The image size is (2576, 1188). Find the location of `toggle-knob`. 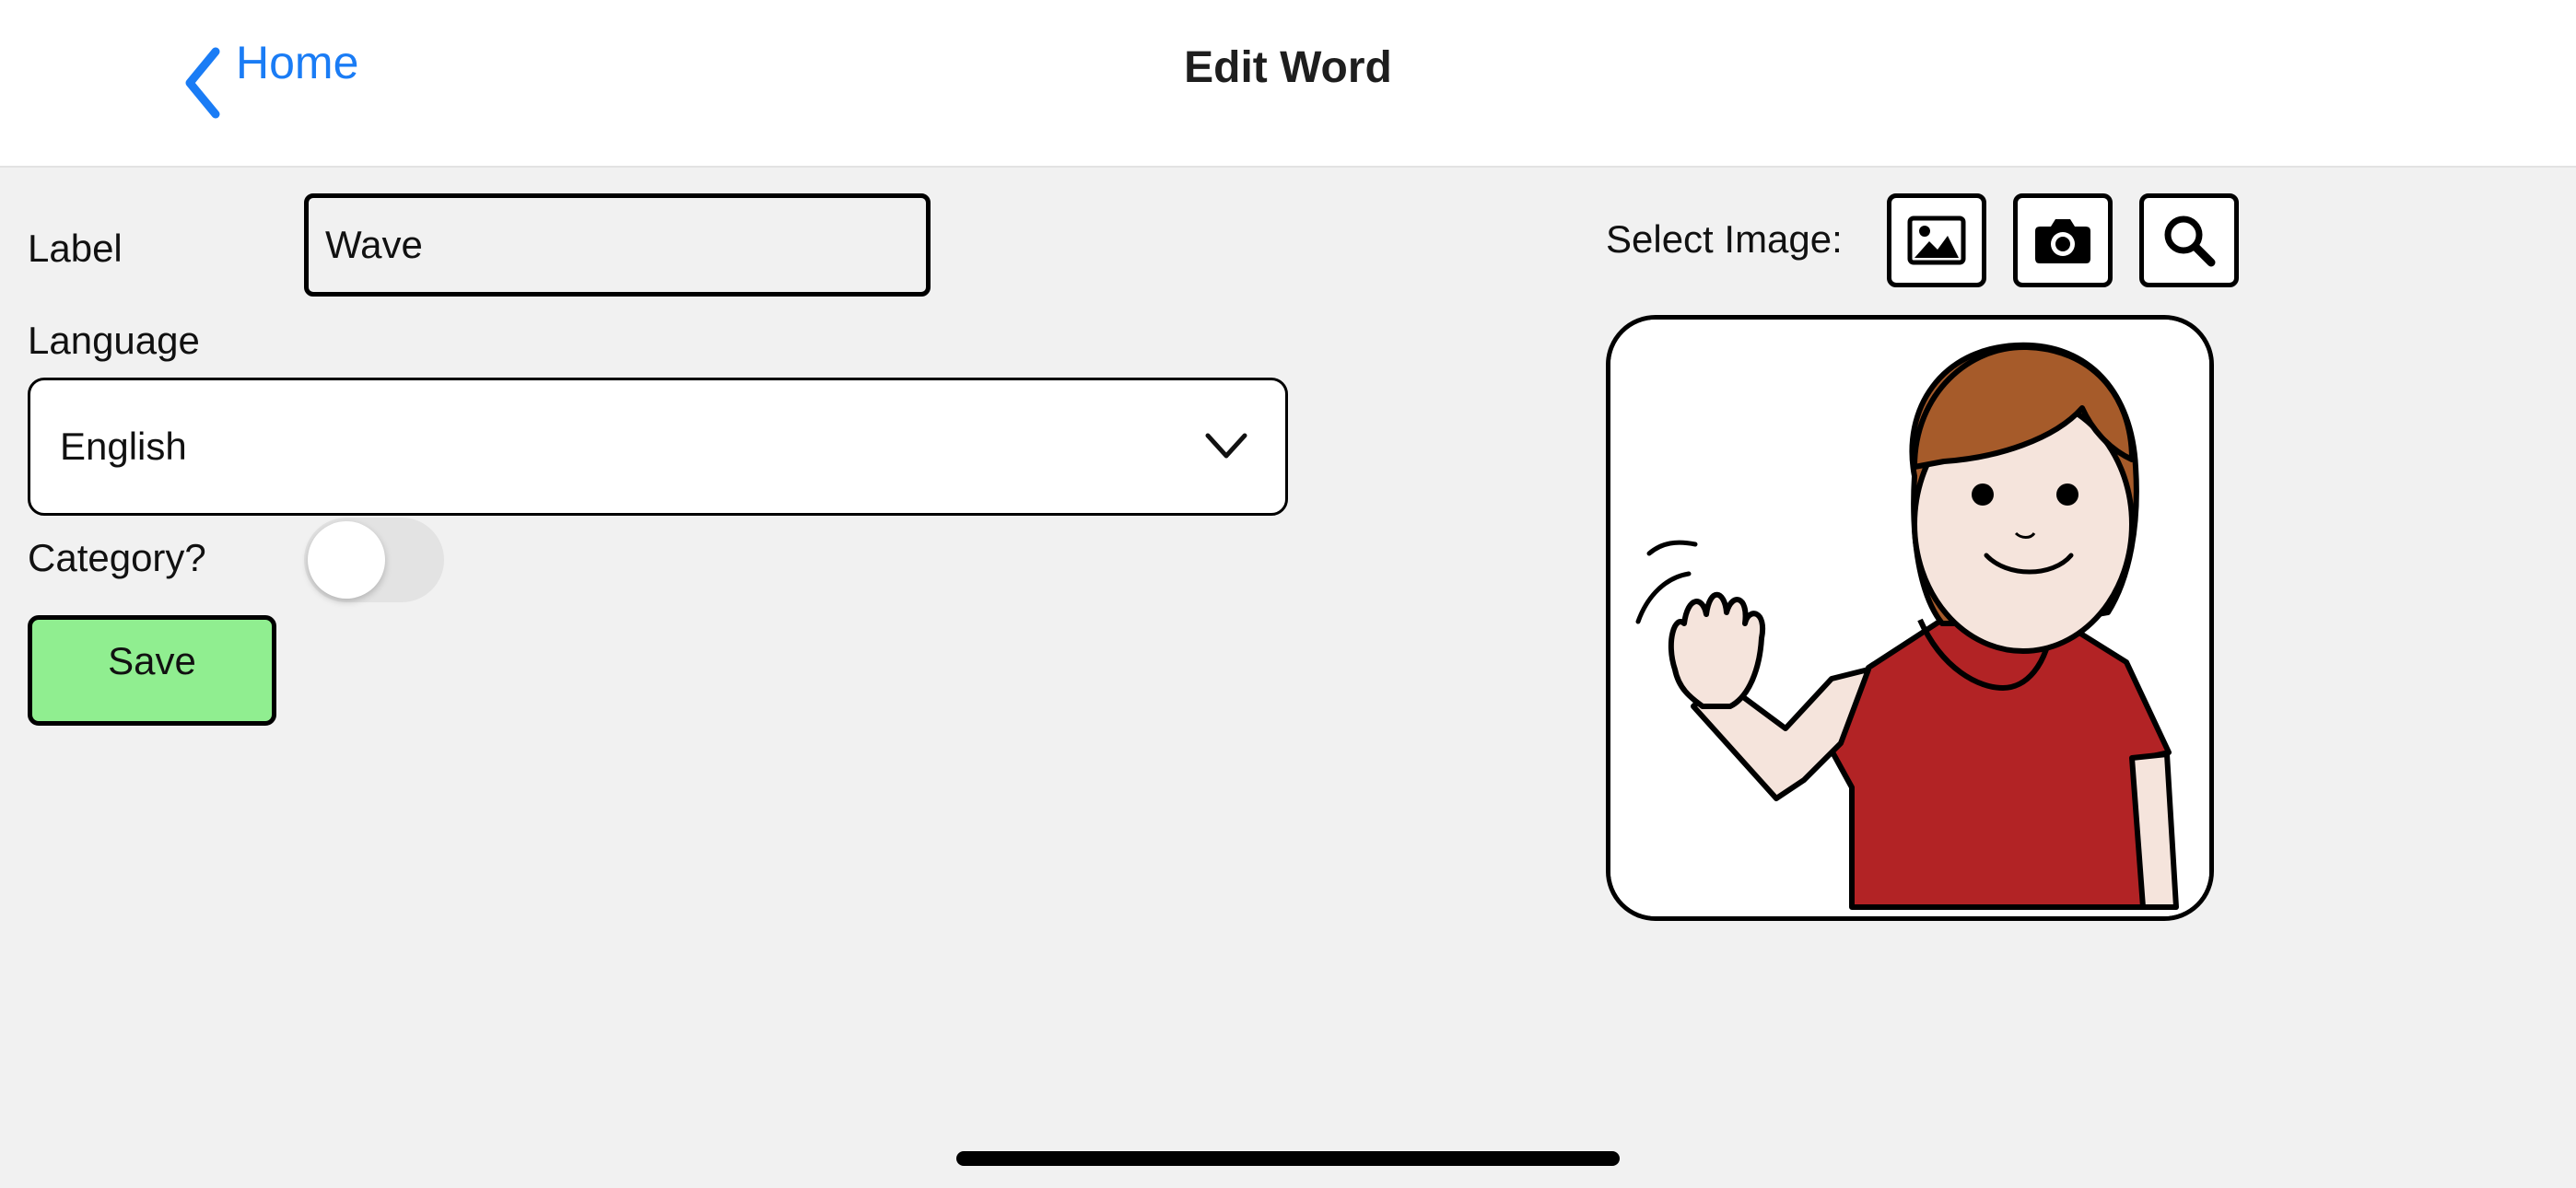

toggle-knob is located at coordinates (346, 560).